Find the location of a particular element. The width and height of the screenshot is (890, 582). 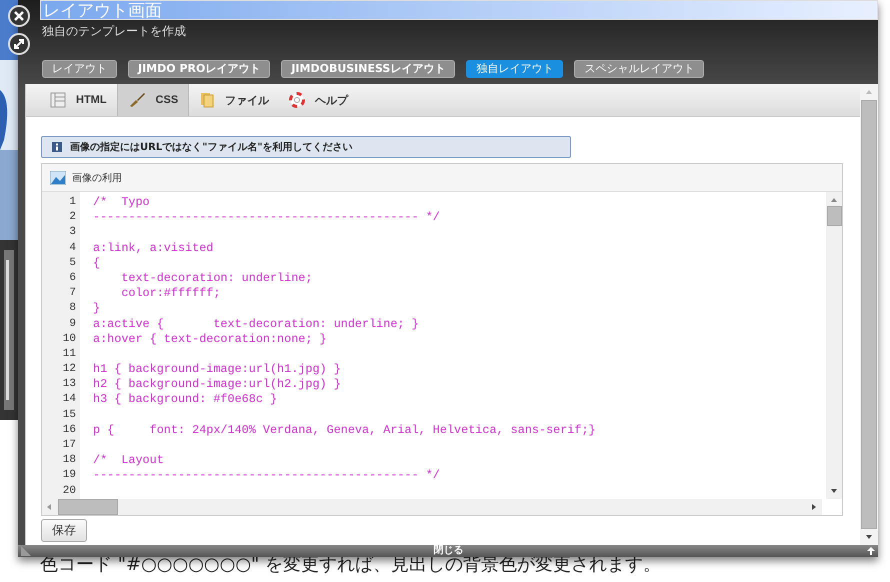

code-line: a:active { text-decoration: underline; } is located at coordinates (256, 324).